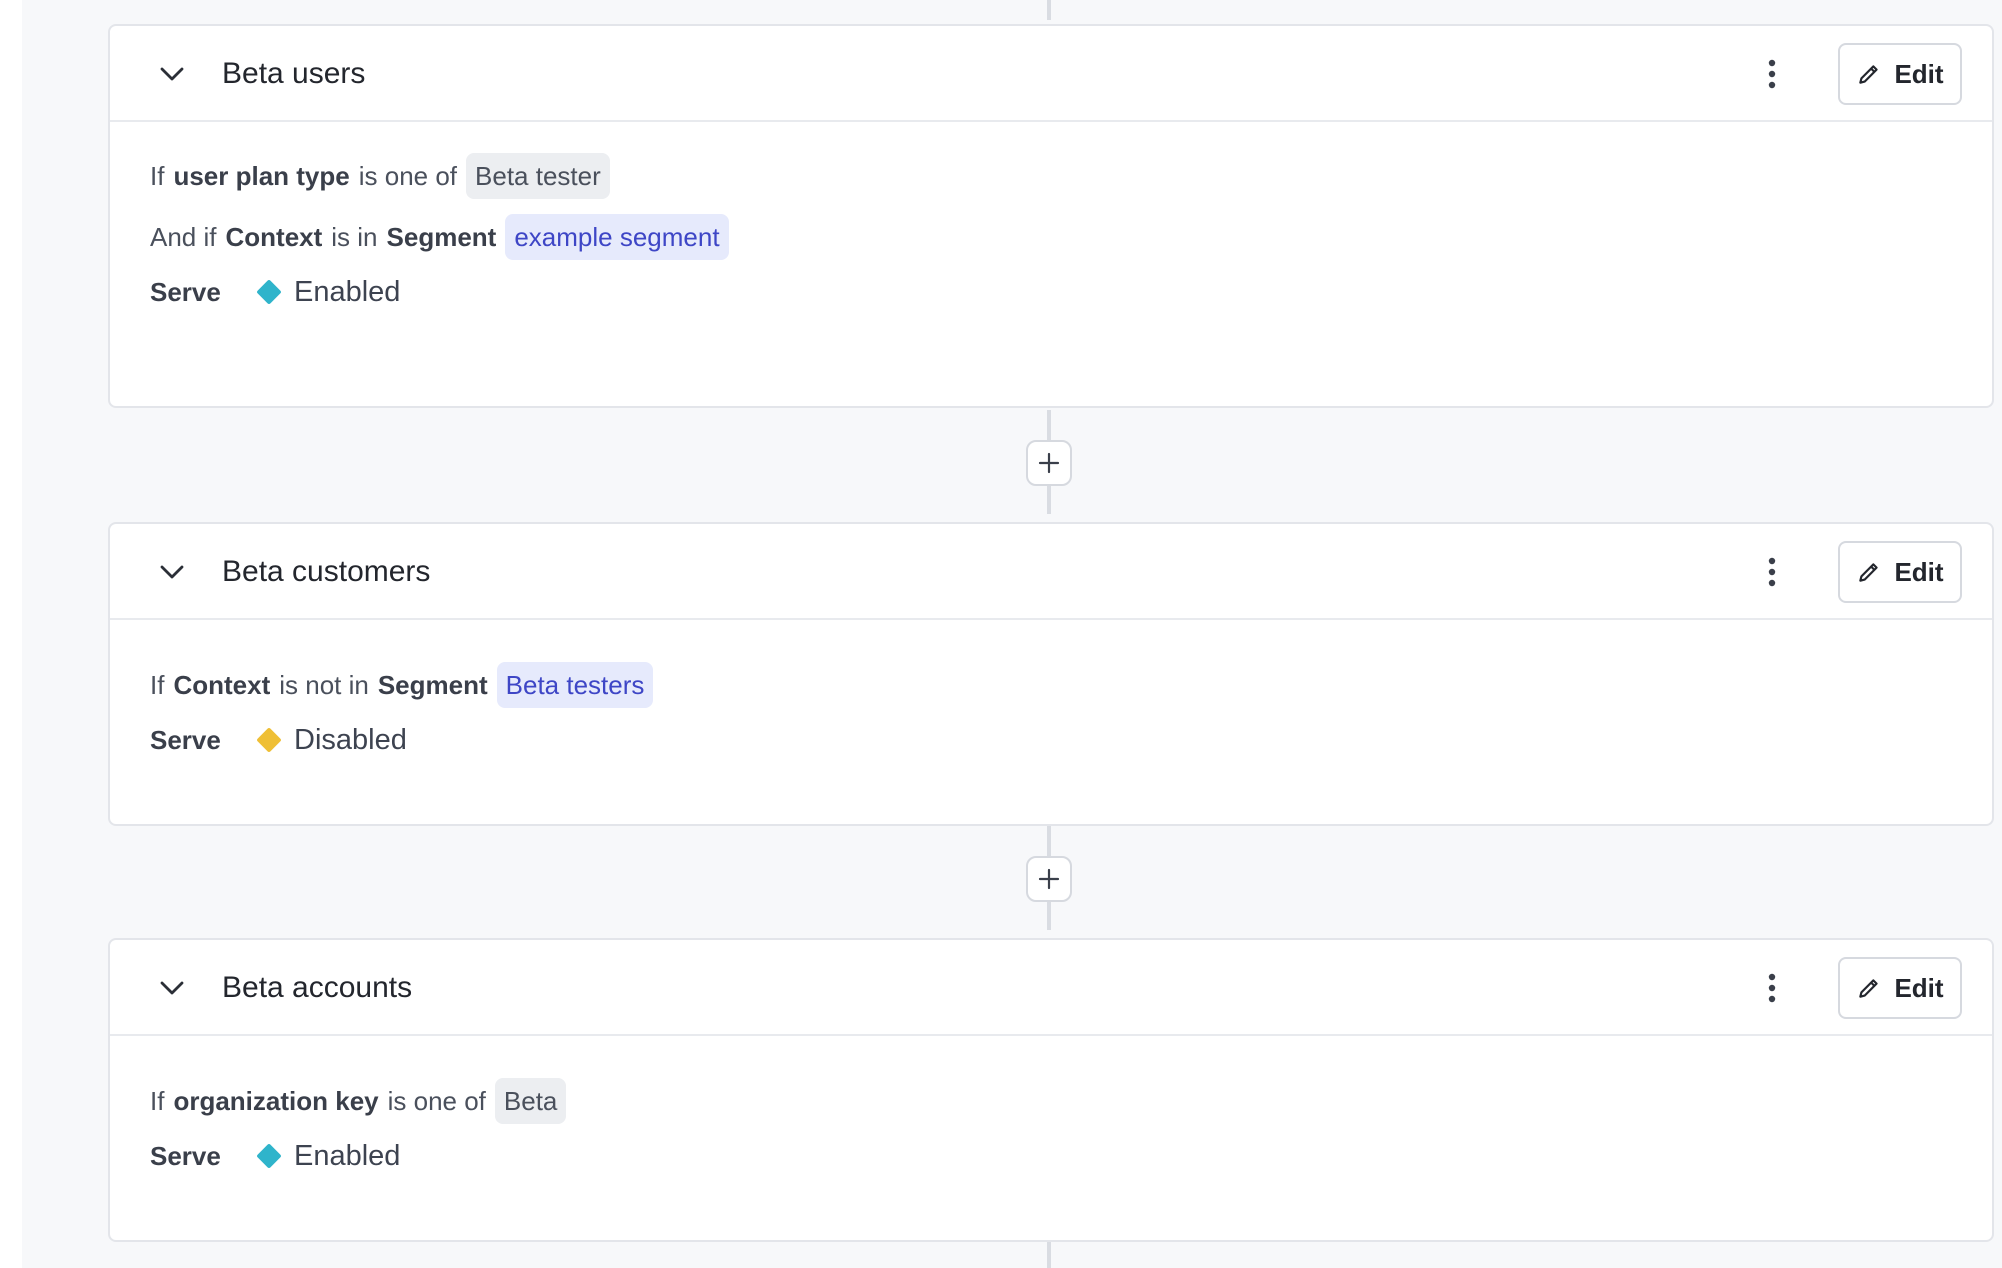 The image size is (2002, 1268). I want to click on rule-header: Beta customers Edit, so click(1051, 572).